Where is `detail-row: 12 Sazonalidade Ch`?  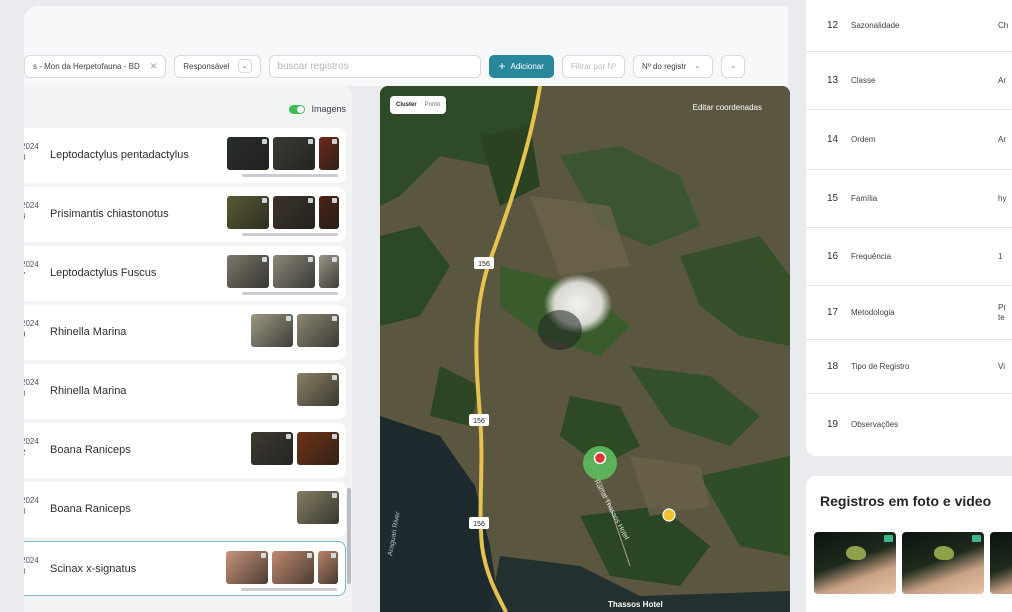
detail-row: 12 Sazonalidade Ch is located at coordinates (909, 26).